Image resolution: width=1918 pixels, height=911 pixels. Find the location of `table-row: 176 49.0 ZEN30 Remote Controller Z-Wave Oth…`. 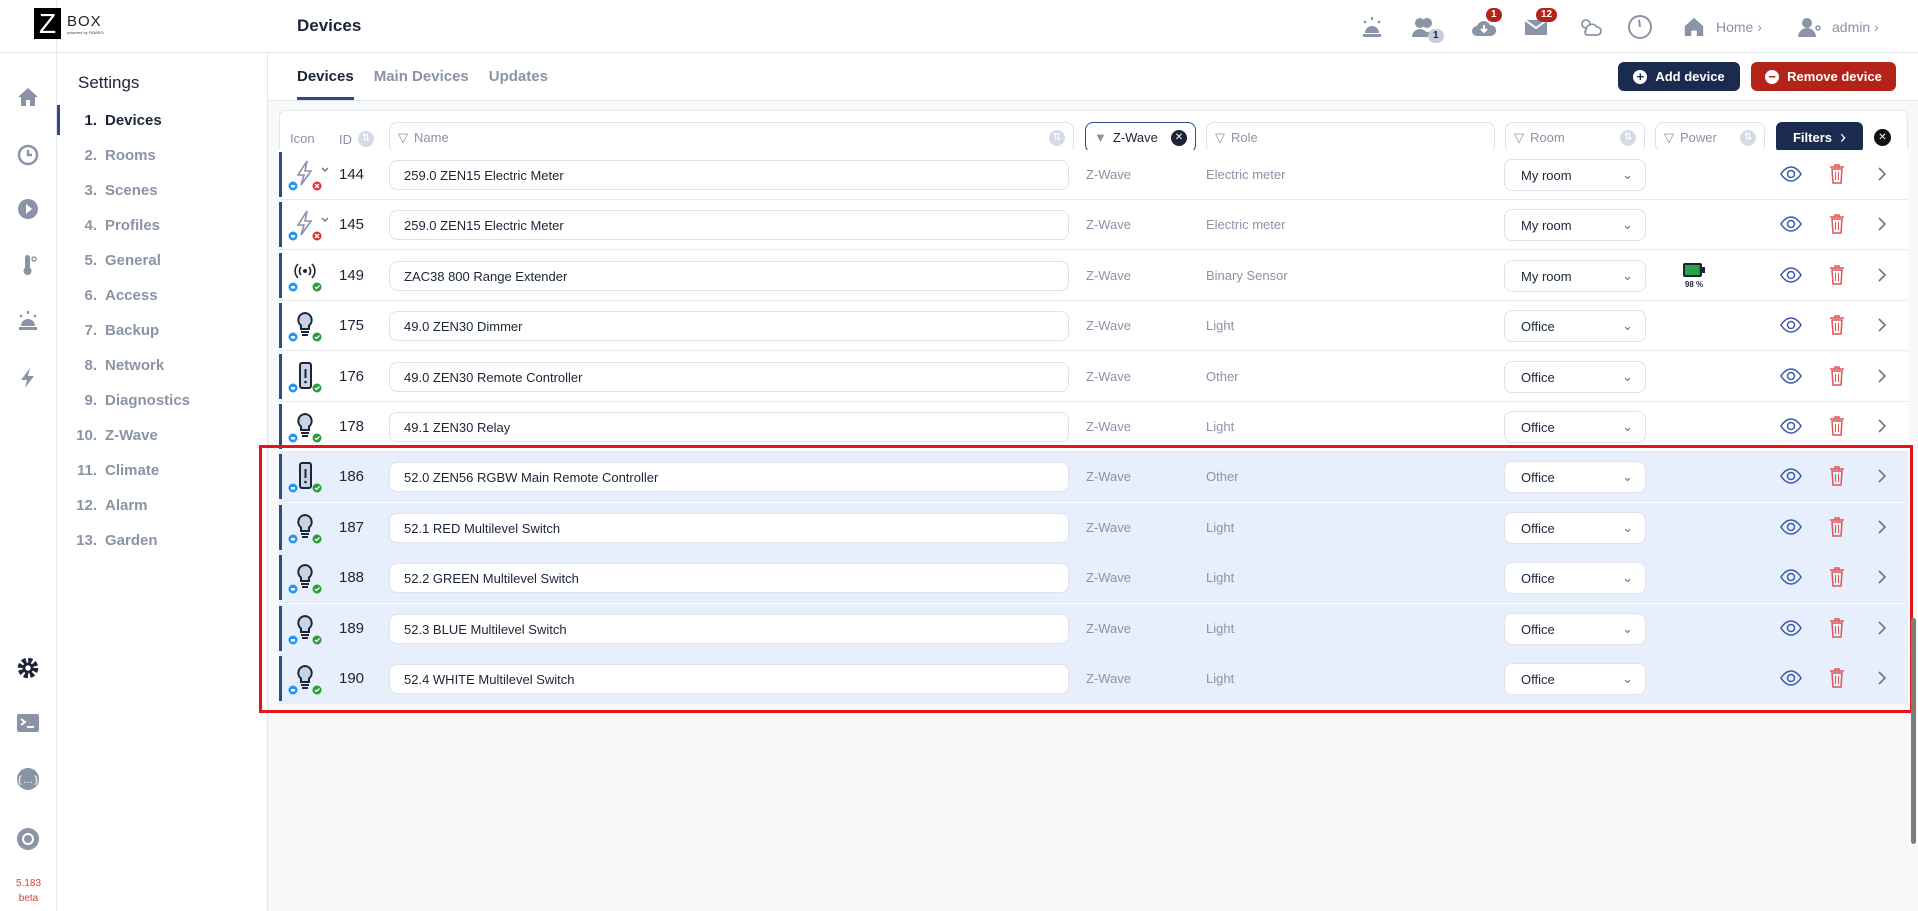

table-row: 176 49.0 ZEN30 Remote Controller Z-Wave Oth… is located at coordinates (1093, 376).